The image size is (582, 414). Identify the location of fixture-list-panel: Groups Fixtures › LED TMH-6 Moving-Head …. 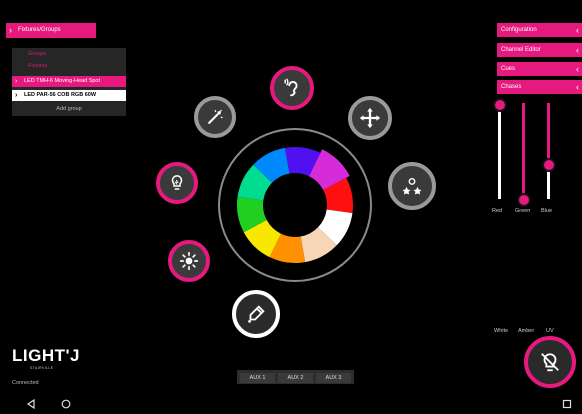
(69, 82).